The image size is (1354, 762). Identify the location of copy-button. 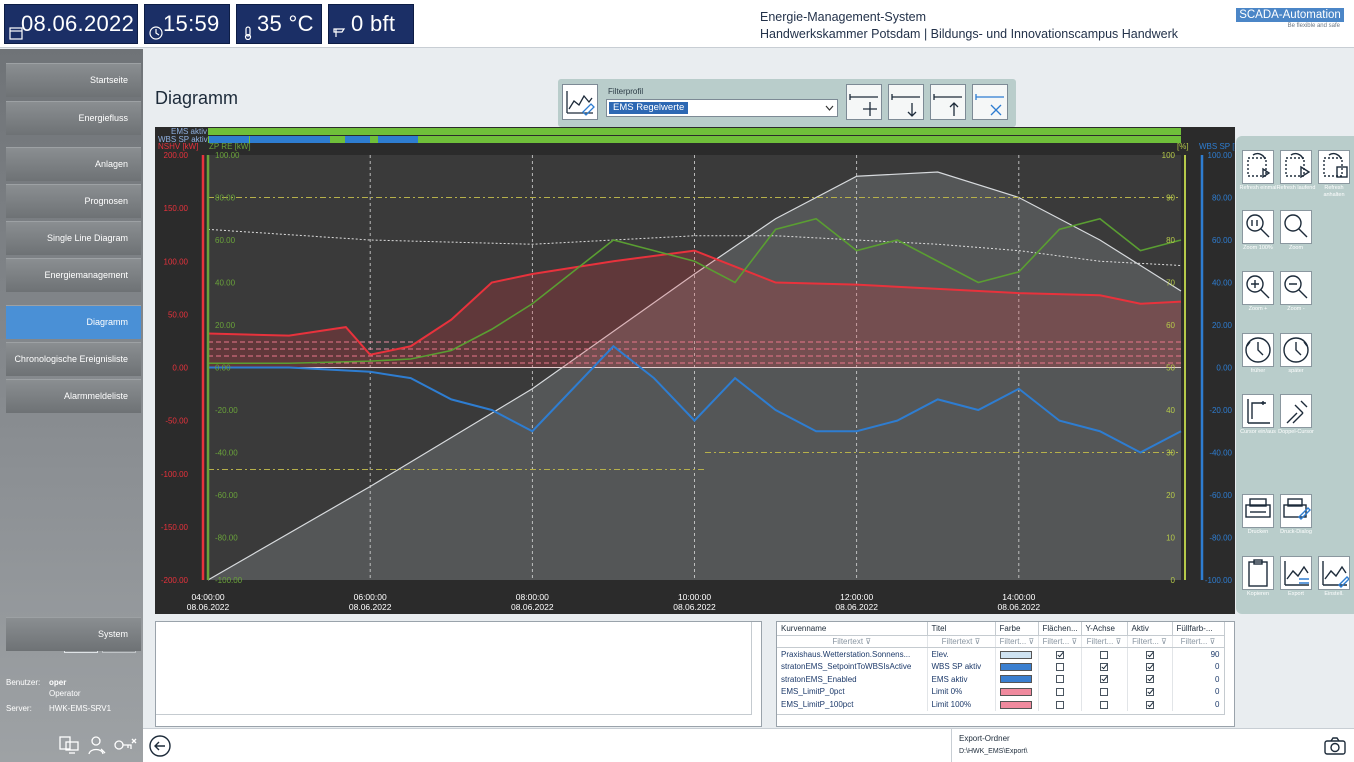
(1258, 573).